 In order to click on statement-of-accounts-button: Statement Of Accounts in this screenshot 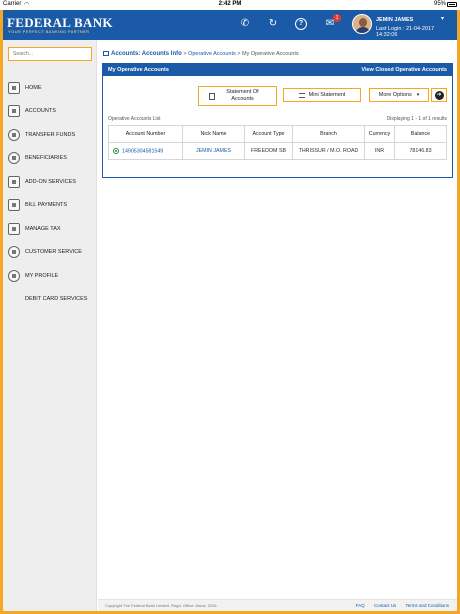, I will do `click(237, 96)`.